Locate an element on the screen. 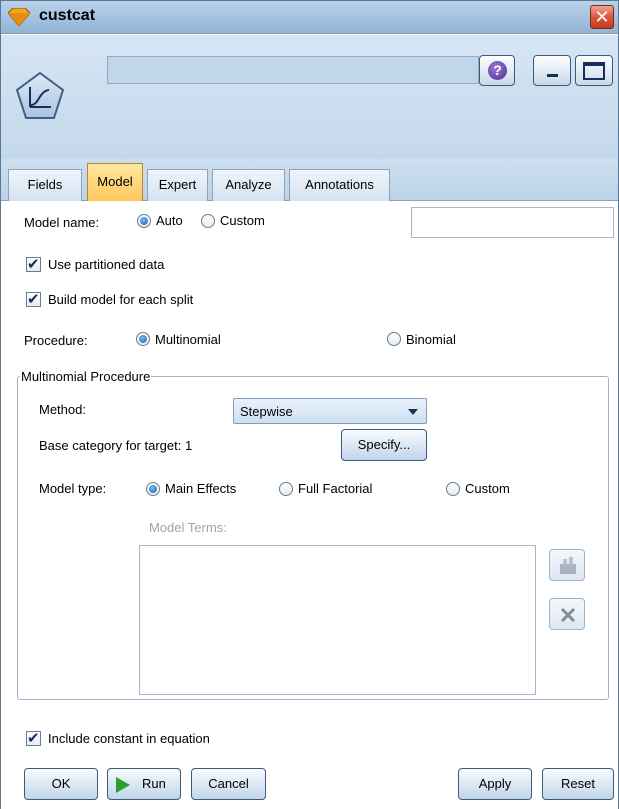 The height and width of the screenshot is (809, 619). model-name-label: Model name: is located at coordinates (62, 222).